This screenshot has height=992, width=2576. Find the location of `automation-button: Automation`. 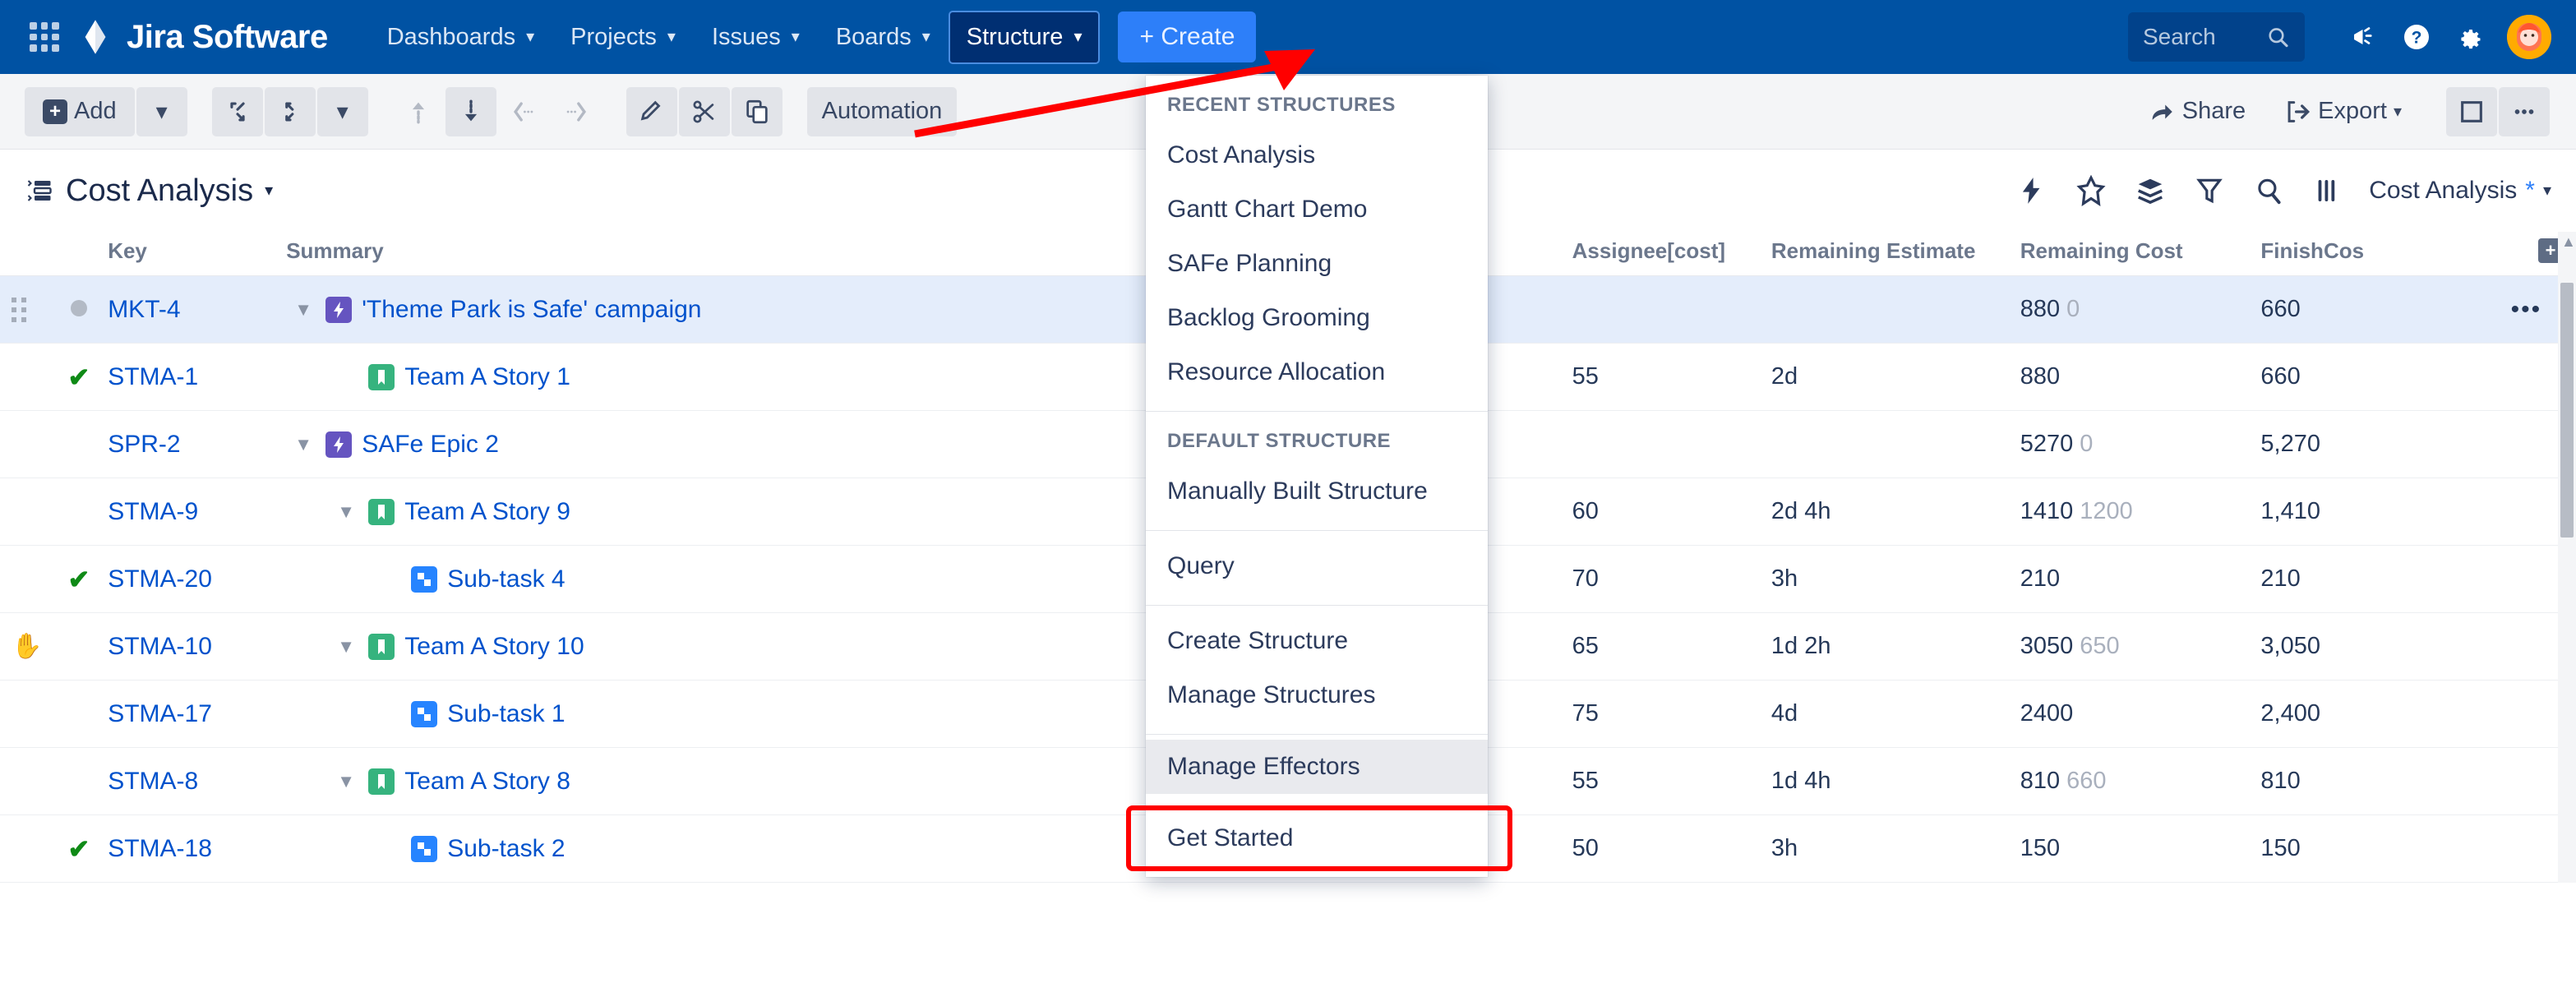

automation-button: Automation is located at coordinates (882, 111).